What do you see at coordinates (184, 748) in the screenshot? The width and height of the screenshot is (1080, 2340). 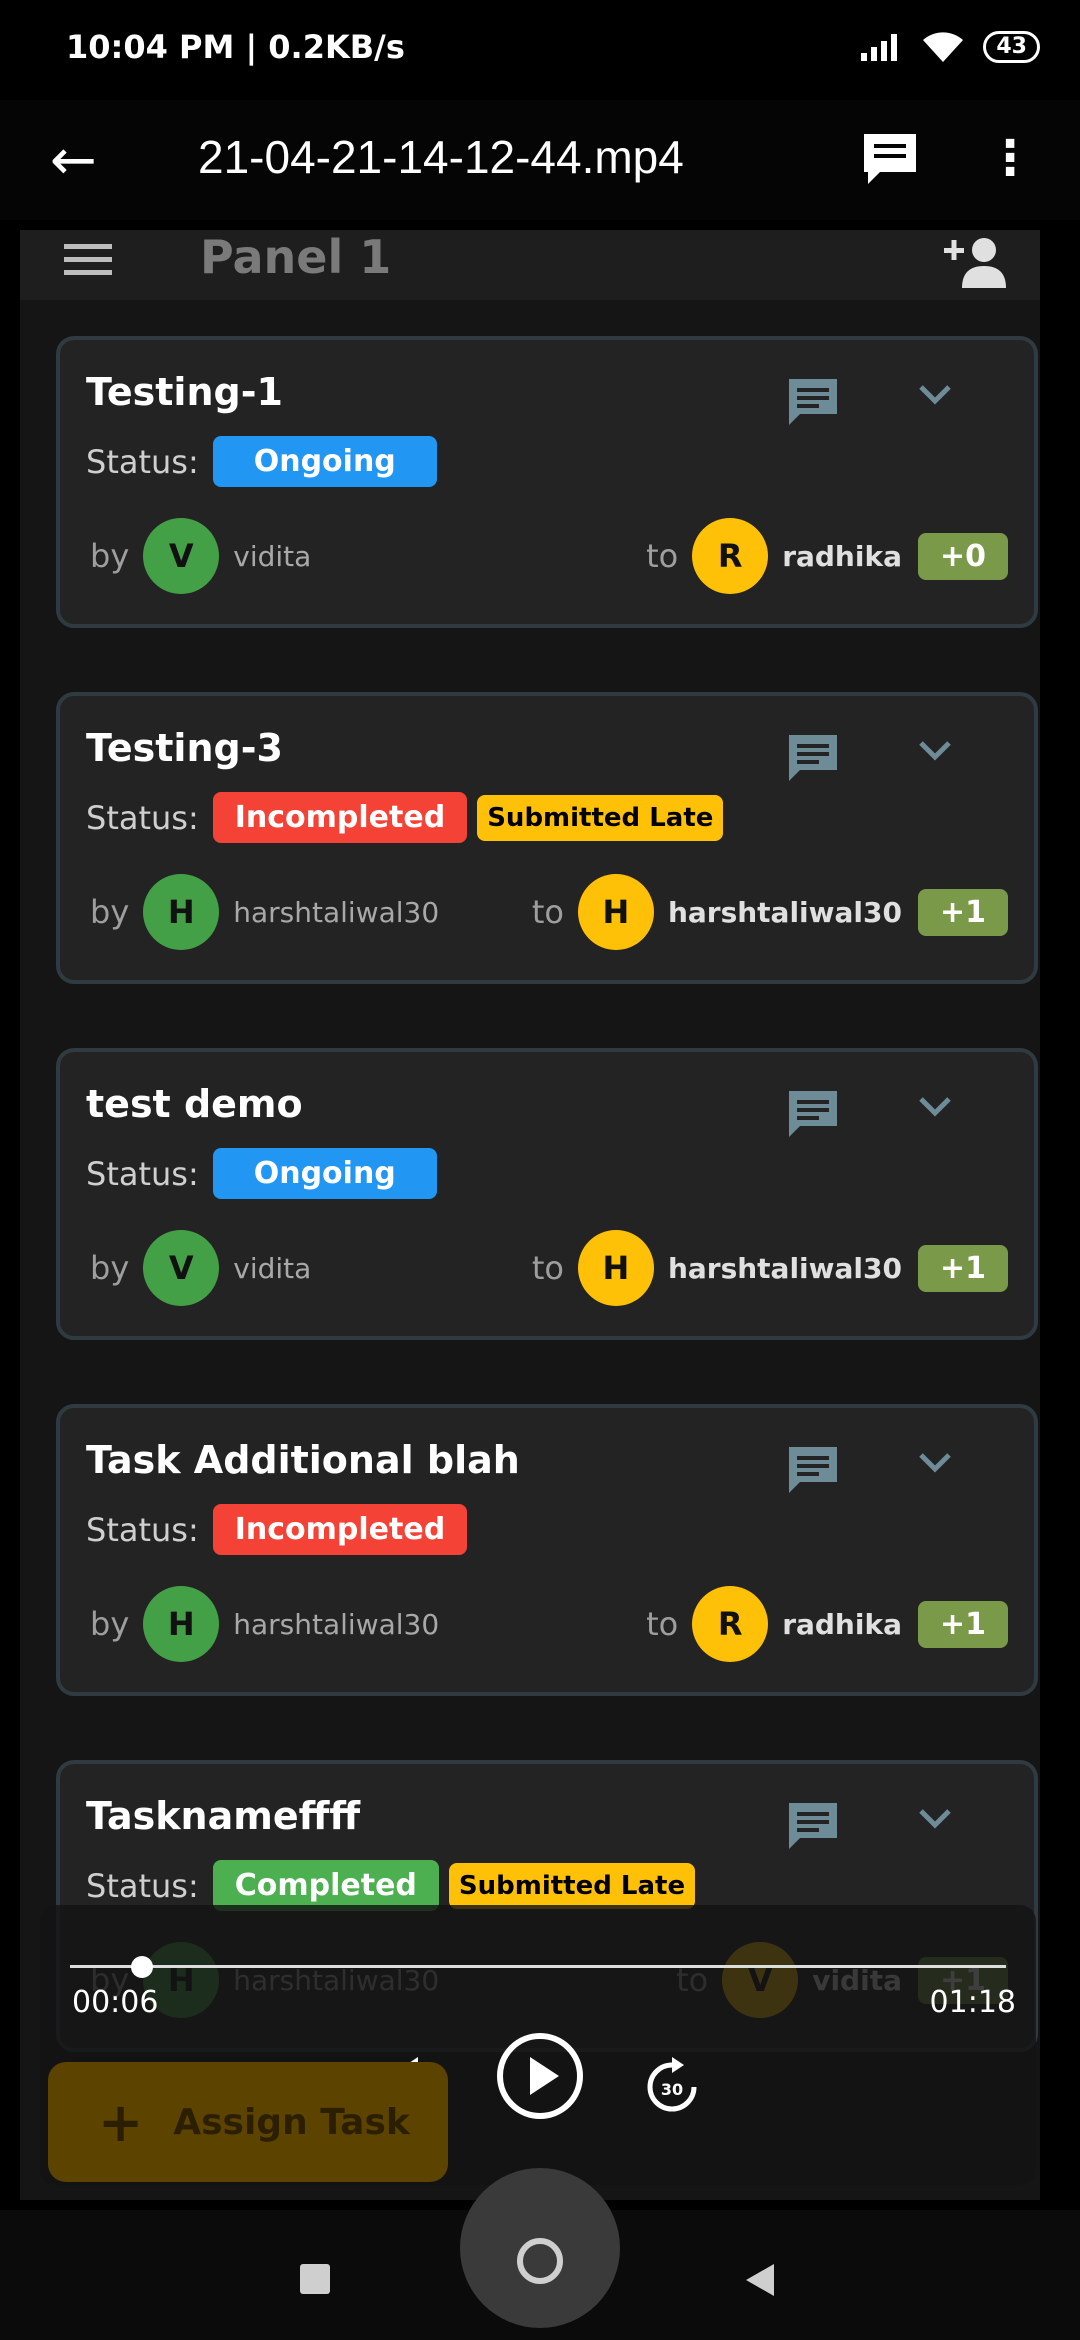 I see `task-title: Testing-3` at bounding box center [184, 748].